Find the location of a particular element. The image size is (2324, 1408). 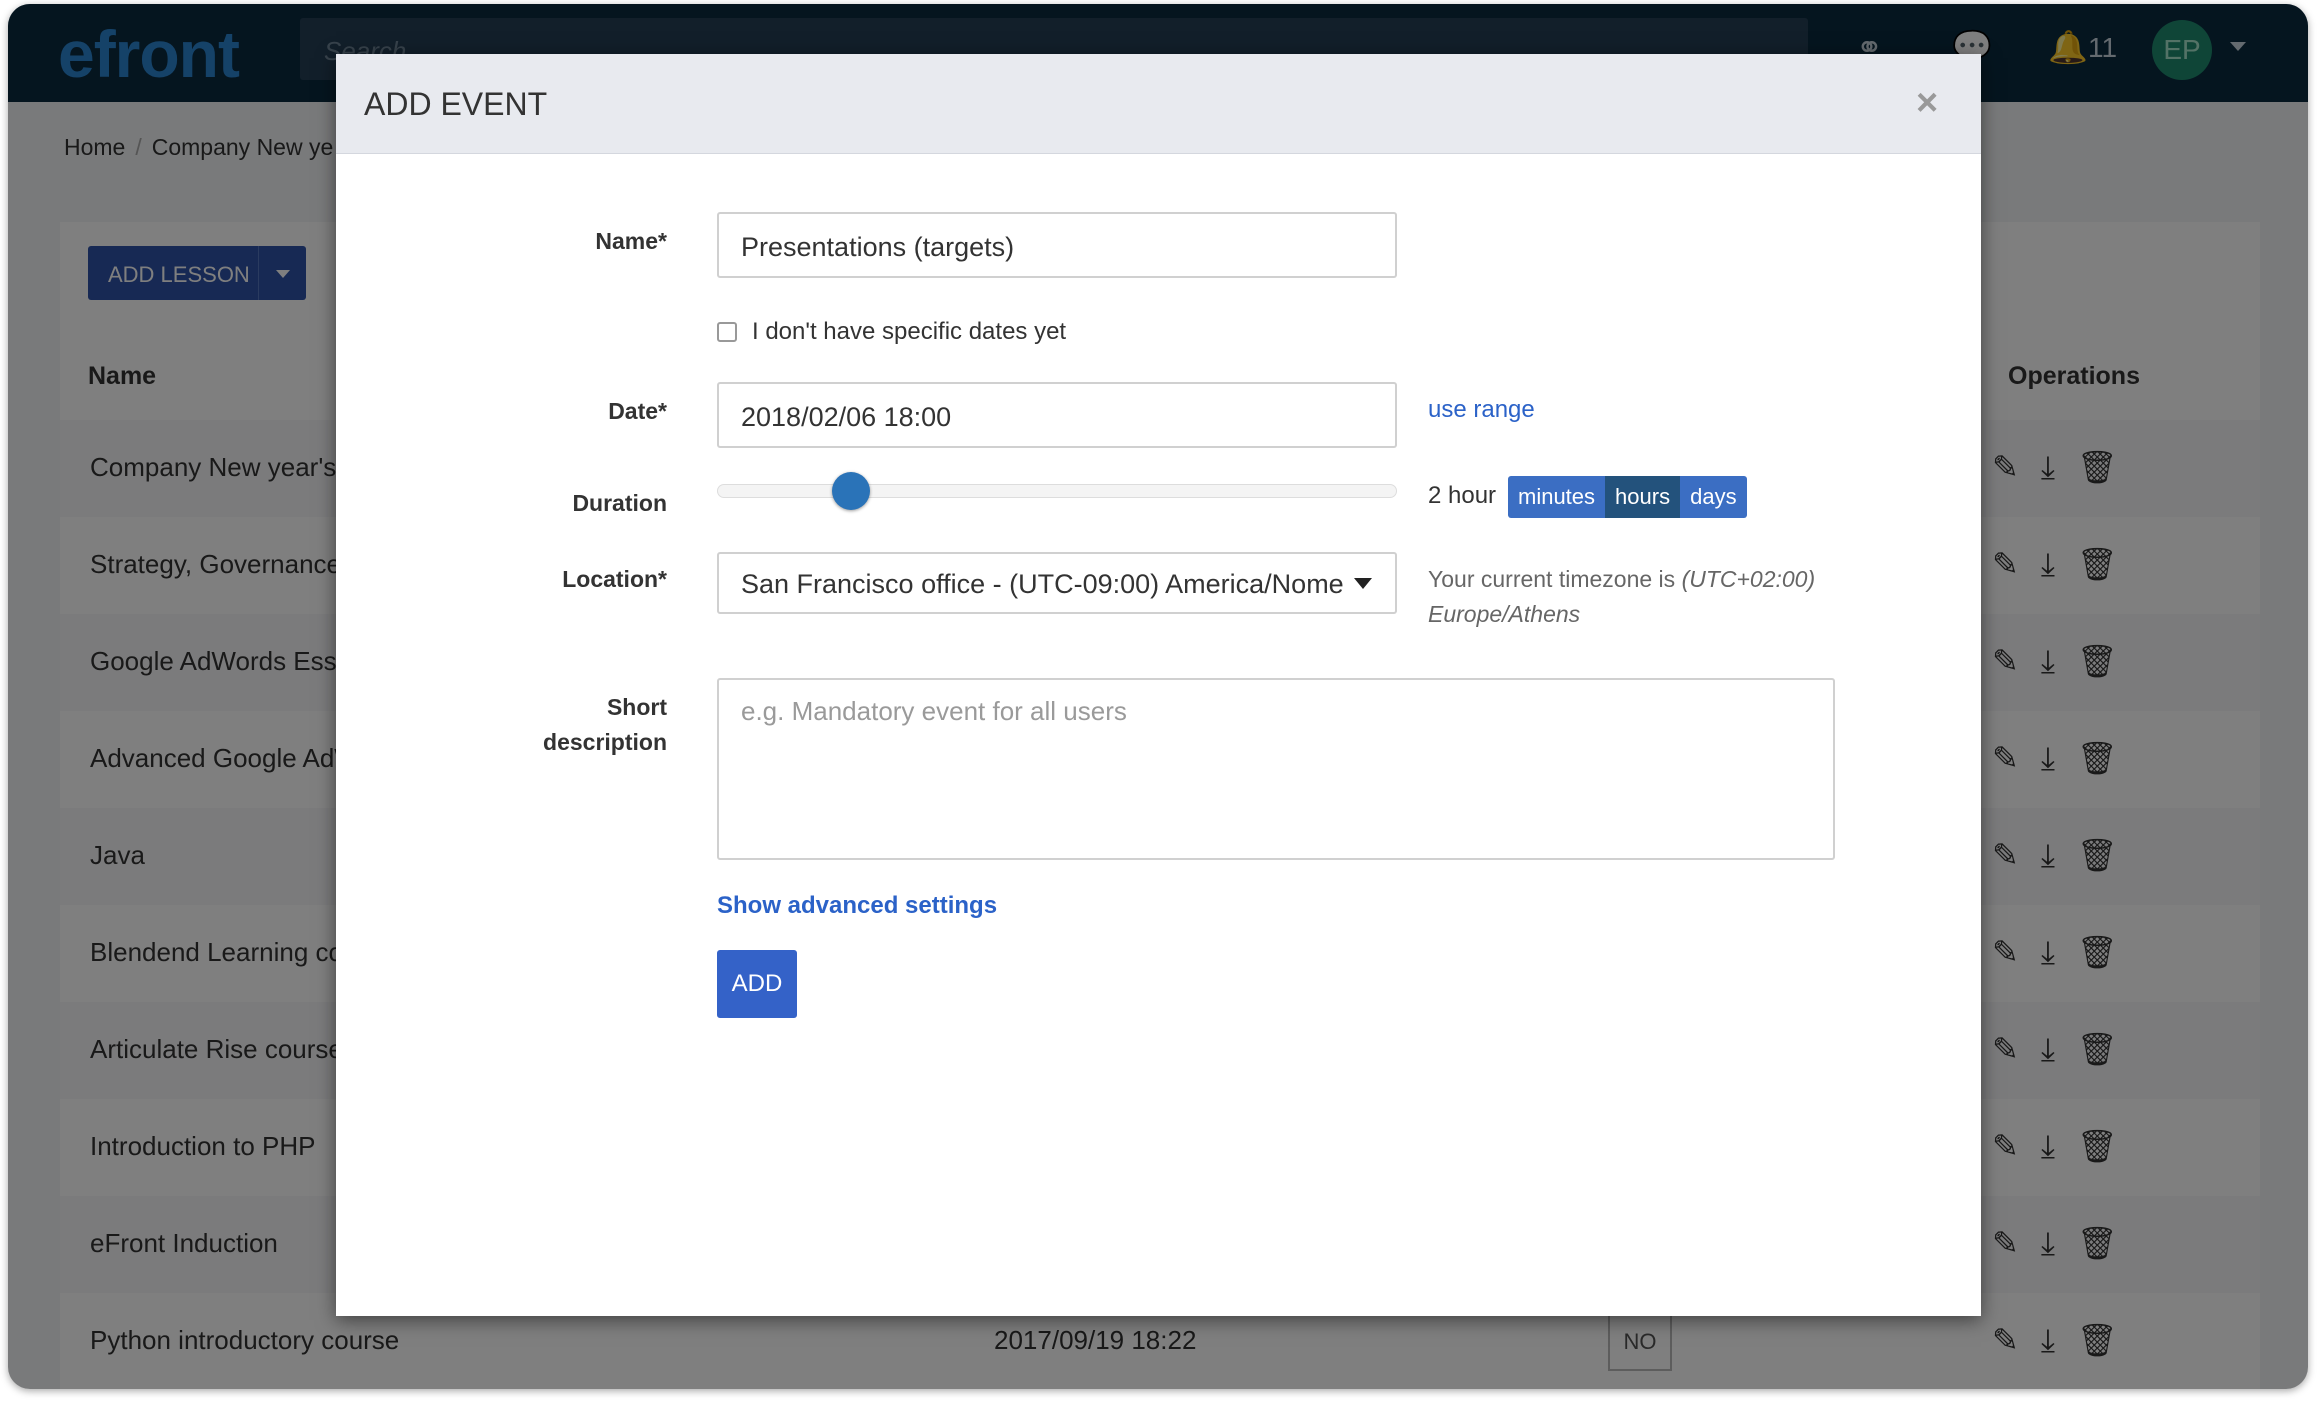

location-label: Location* is located at coordinates (614, 579).